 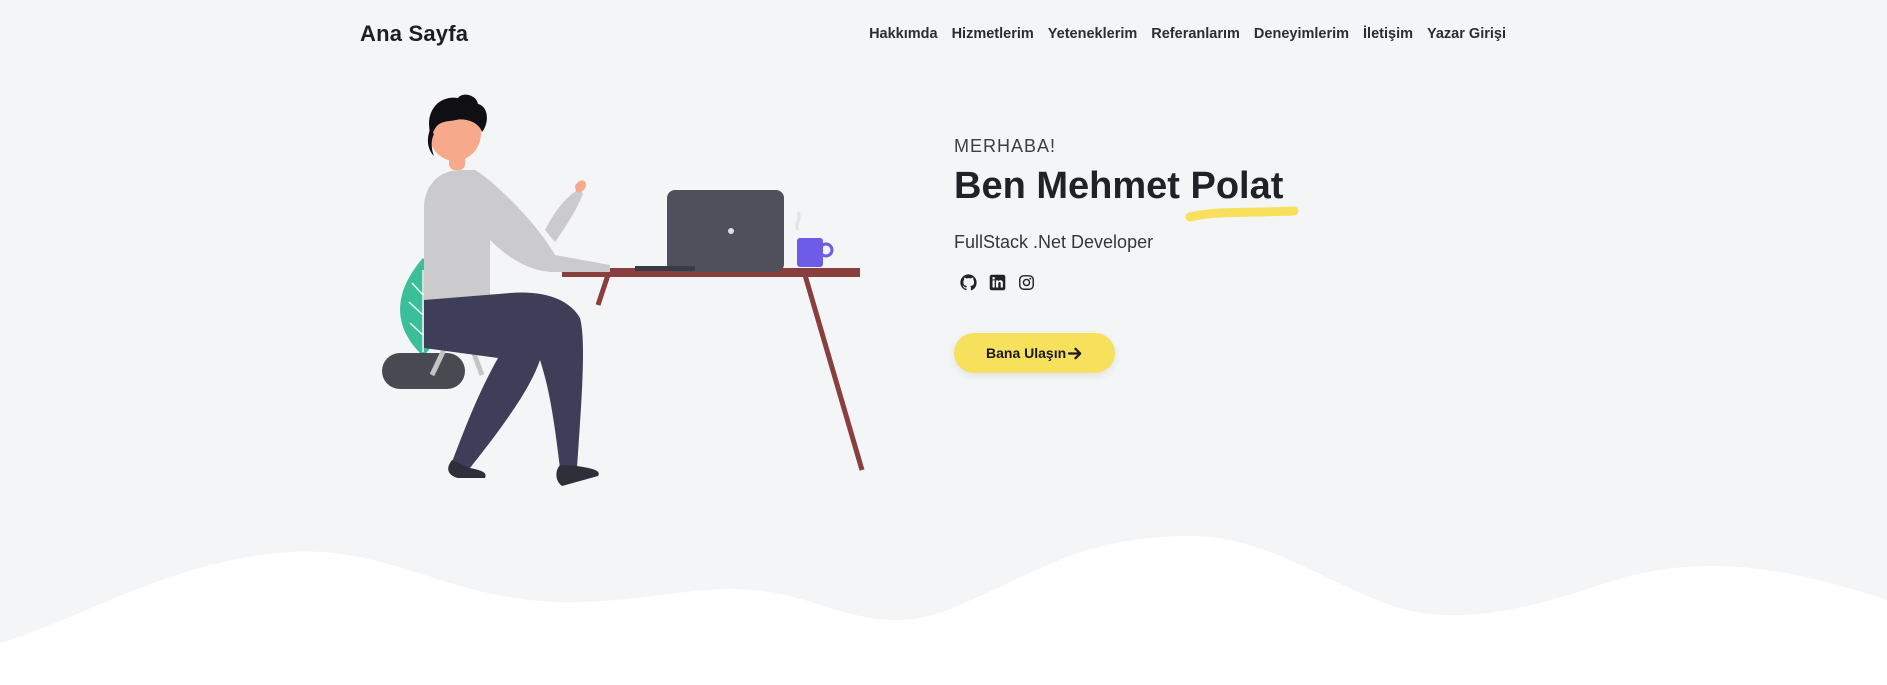 What do you see at coordinates (414, 34) in the screenshot?
I see `brand-link: Ana Sayfa` at bounding box center [414, 34].